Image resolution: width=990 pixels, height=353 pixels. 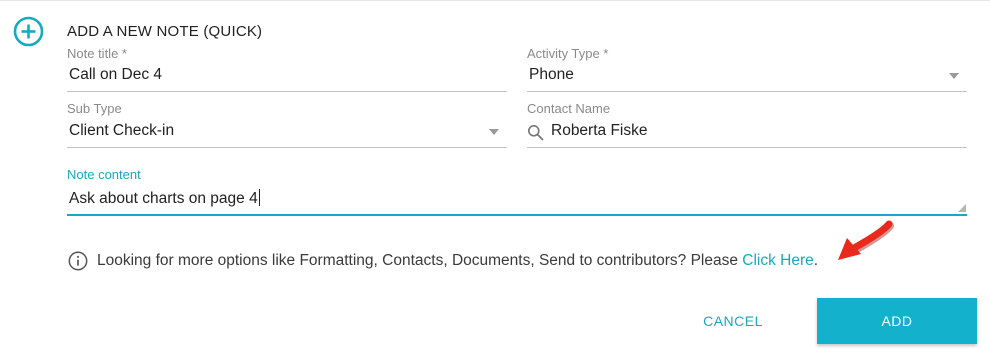 I want to click on sub-type-underline, so click(x=287, y=147).